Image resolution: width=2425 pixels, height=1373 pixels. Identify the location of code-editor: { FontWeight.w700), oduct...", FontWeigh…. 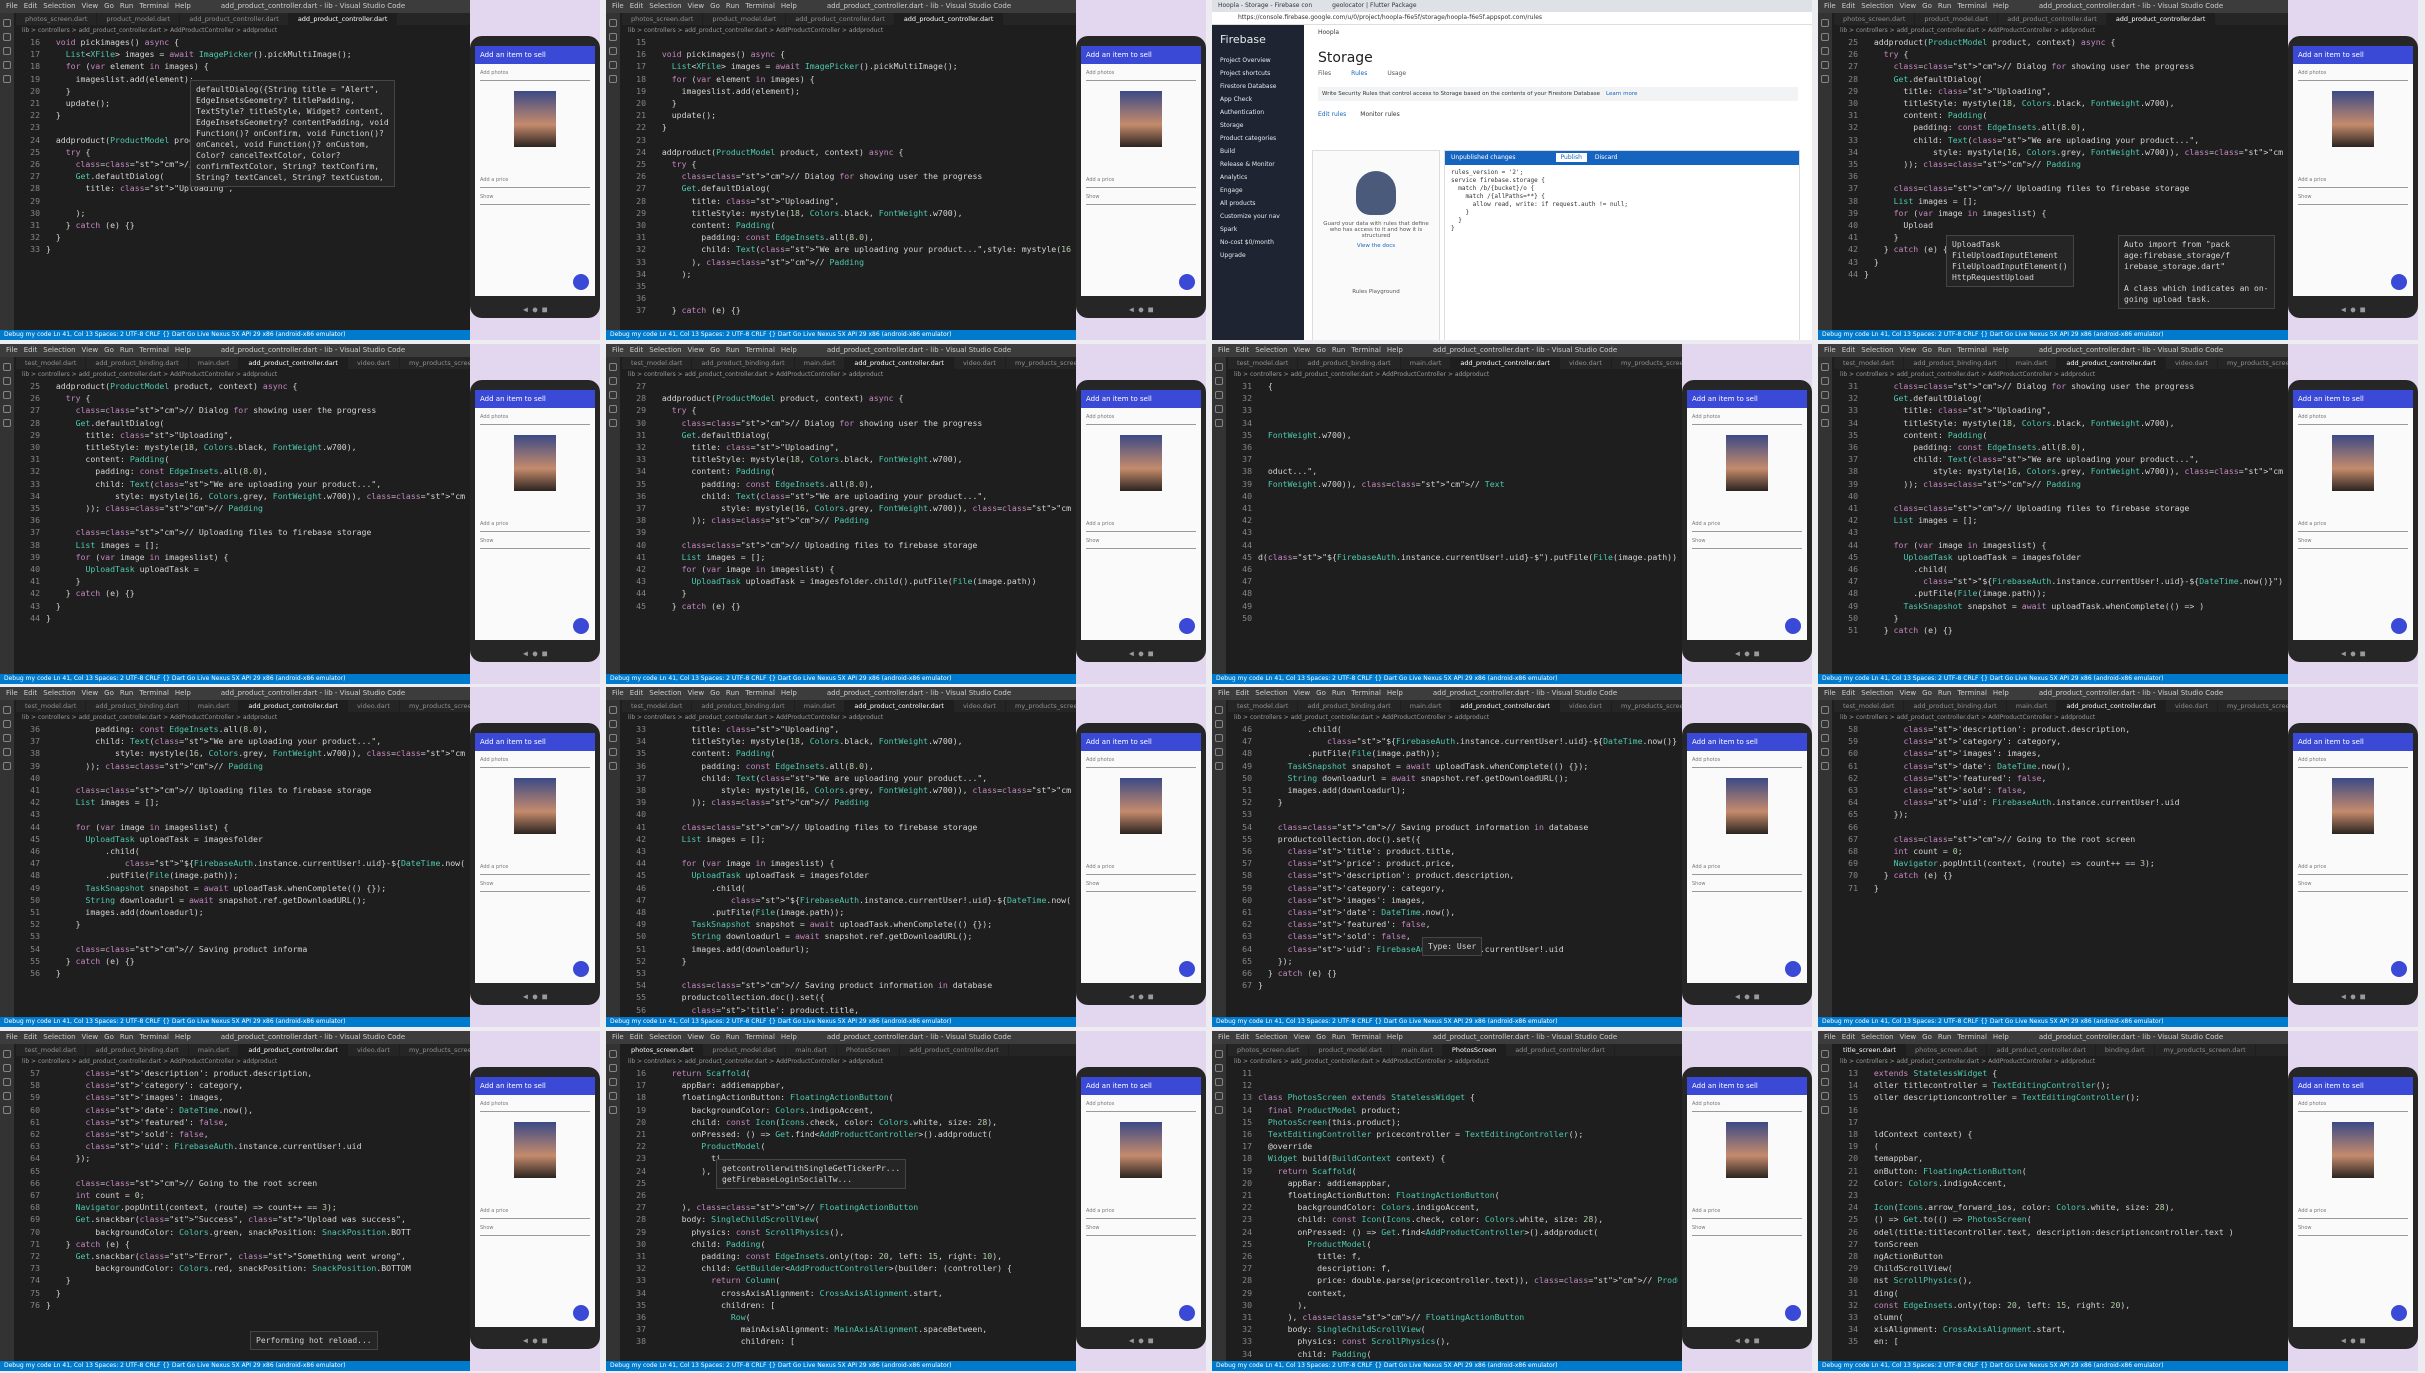
(1468, 526).